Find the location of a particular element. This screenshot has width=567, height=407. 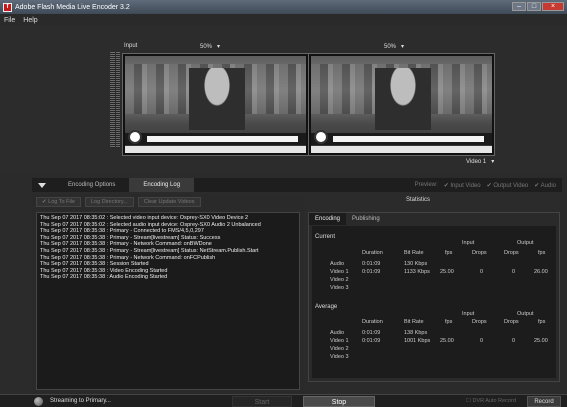

stats-output-fps: 26.00 is located at coordinates (541, 272).